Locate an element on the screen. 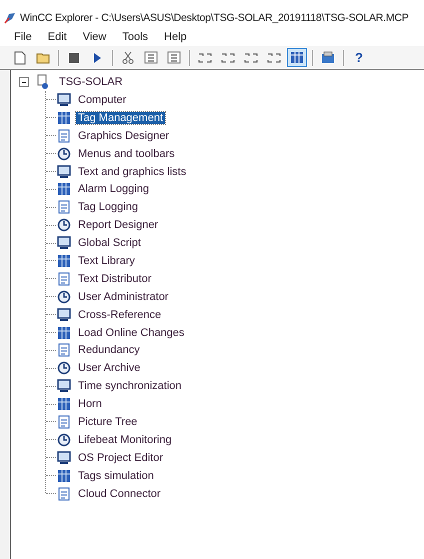  tree-item: User Archive is located at coordinates (109, 368).